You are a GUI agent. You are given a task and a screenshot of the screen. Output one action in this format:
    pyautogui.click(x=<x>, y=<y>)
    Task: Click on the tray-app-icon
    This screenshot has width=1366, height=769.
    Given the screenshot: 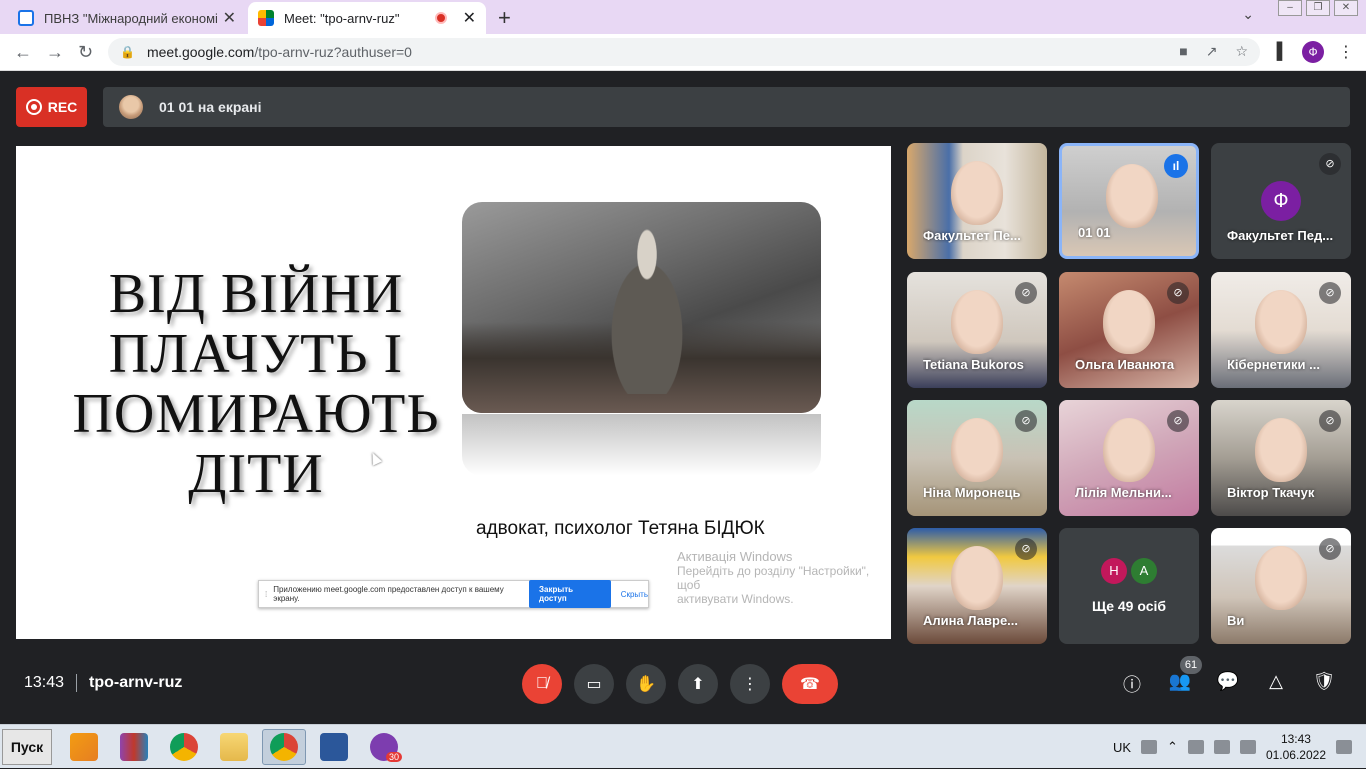 What is the action you would take?
    pyautogui.click(x=1221, y=747)
    